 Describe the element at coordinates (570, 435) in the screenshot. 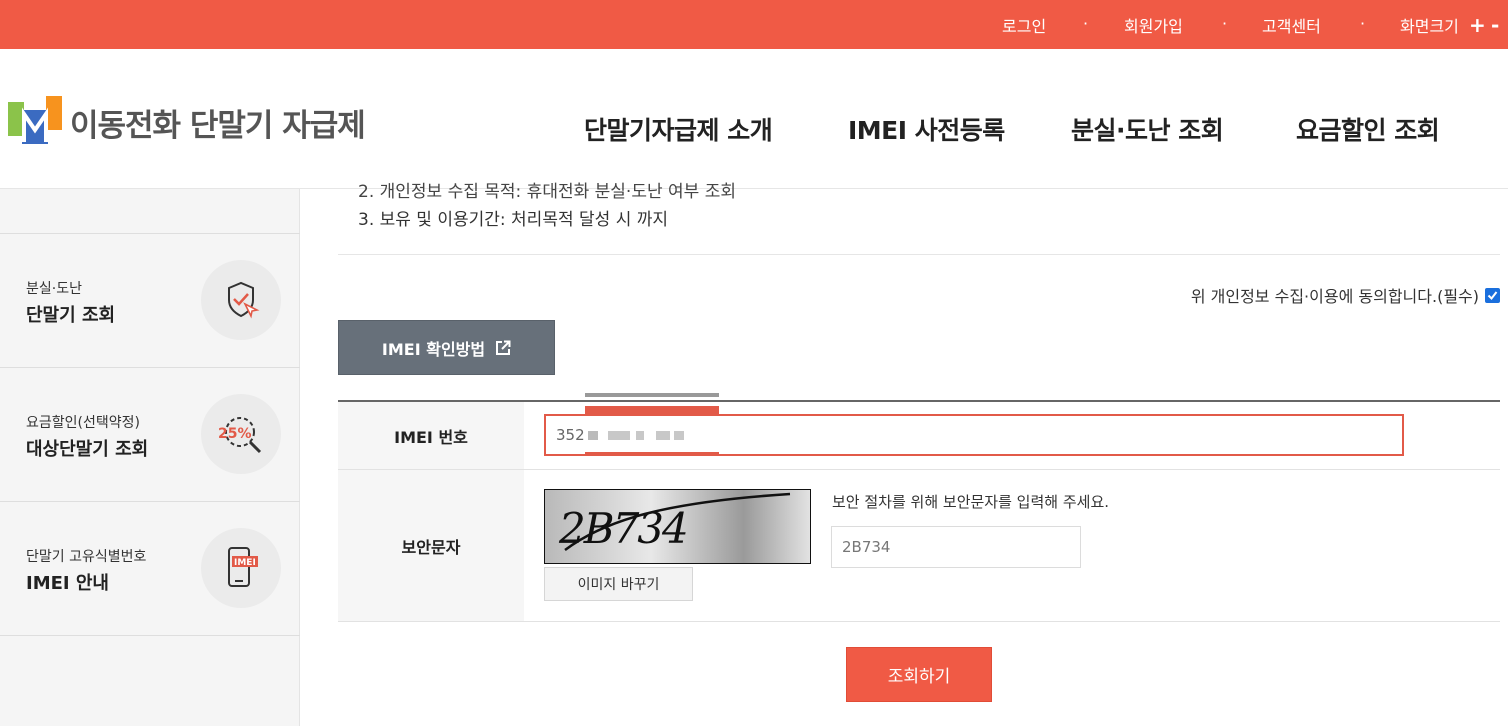

I see `imei-input-value: 352` at that location.